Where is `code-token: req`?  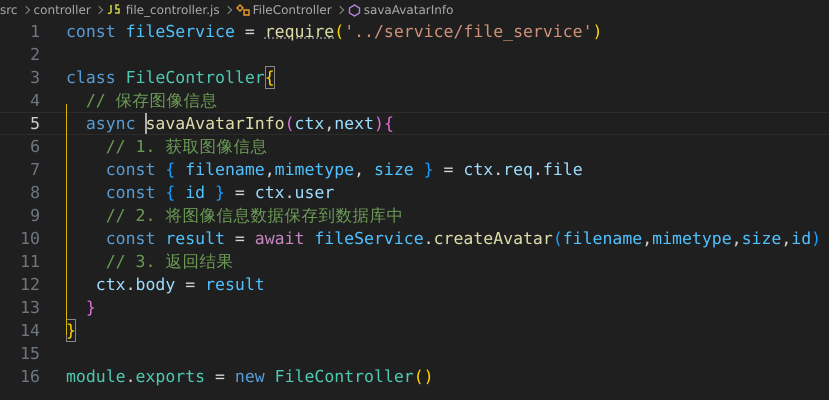 code-token: req is located at coordinates (518, 170).